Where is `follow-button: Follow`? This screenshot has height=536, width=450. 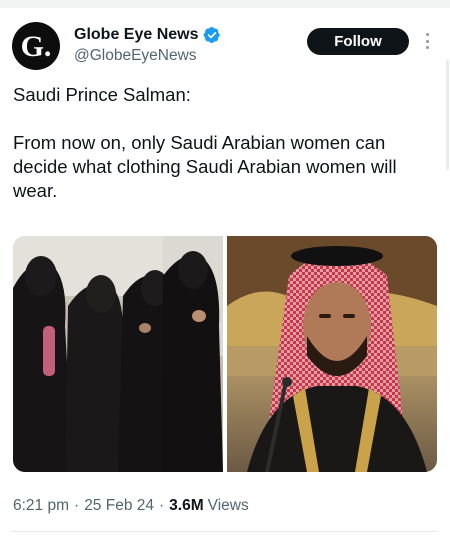 follow-button: Follow is located at coordinates (358, 41).